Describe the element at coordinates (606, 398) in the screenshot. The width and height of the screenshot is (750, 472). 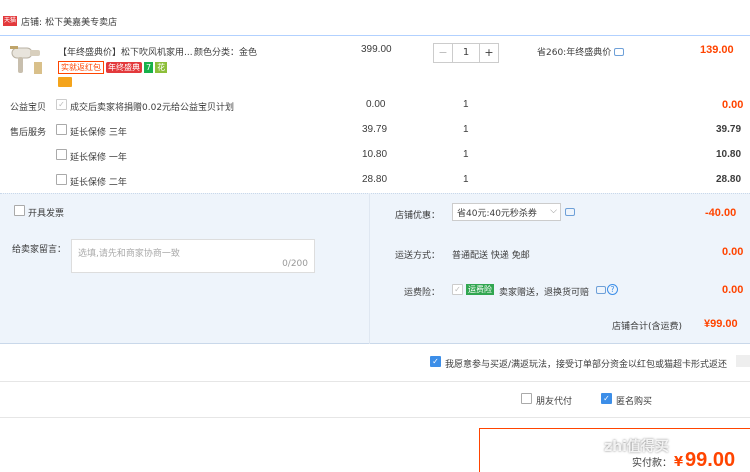
I see `anon-checkbox: ✓` at that location.